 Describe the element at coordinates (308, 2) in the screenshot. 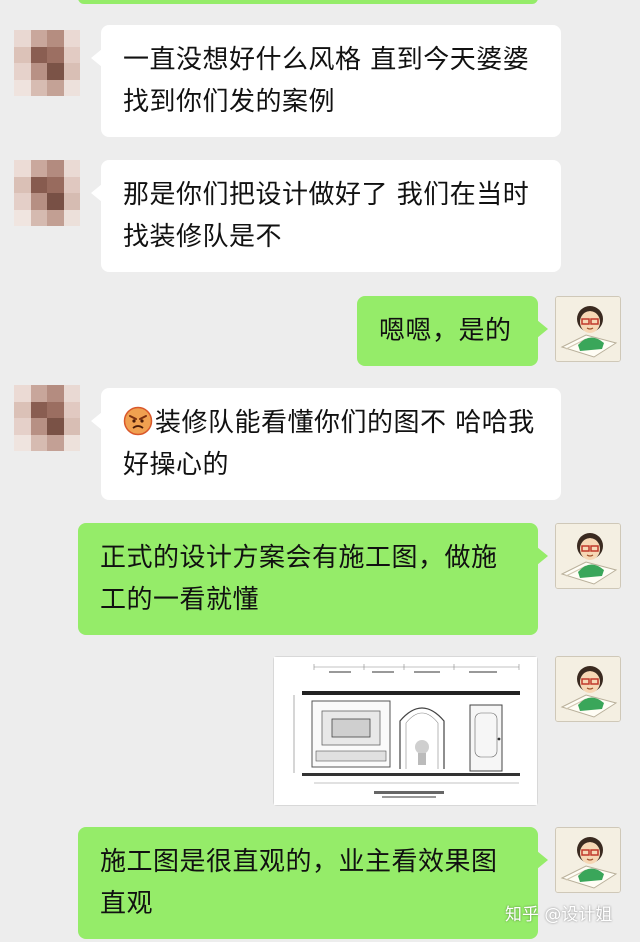

I see `previous-message-bubble` at that location.